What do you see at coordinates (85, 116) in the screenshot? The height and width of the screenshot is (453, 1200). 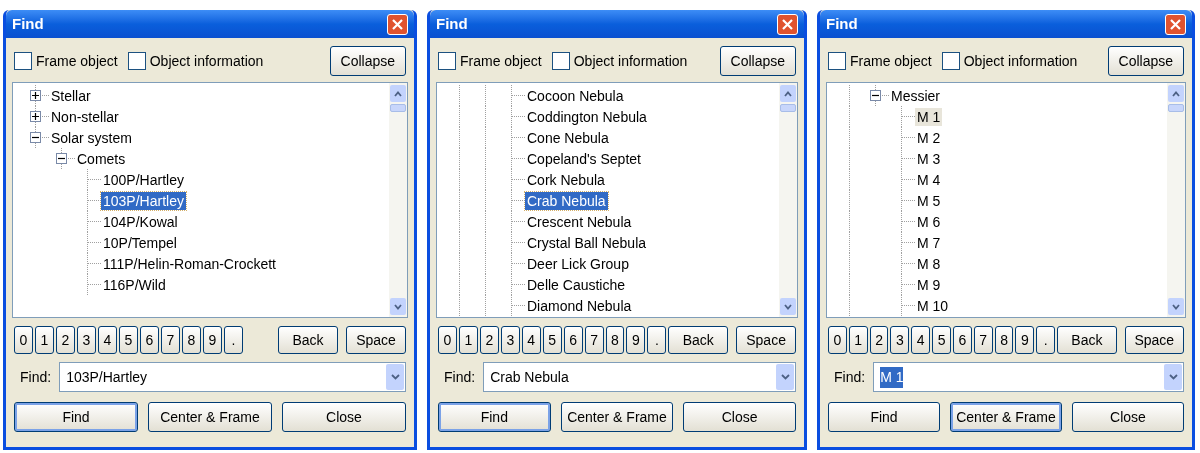 I see `tree-item: Non-stellar` at bounding box center [85, 116].